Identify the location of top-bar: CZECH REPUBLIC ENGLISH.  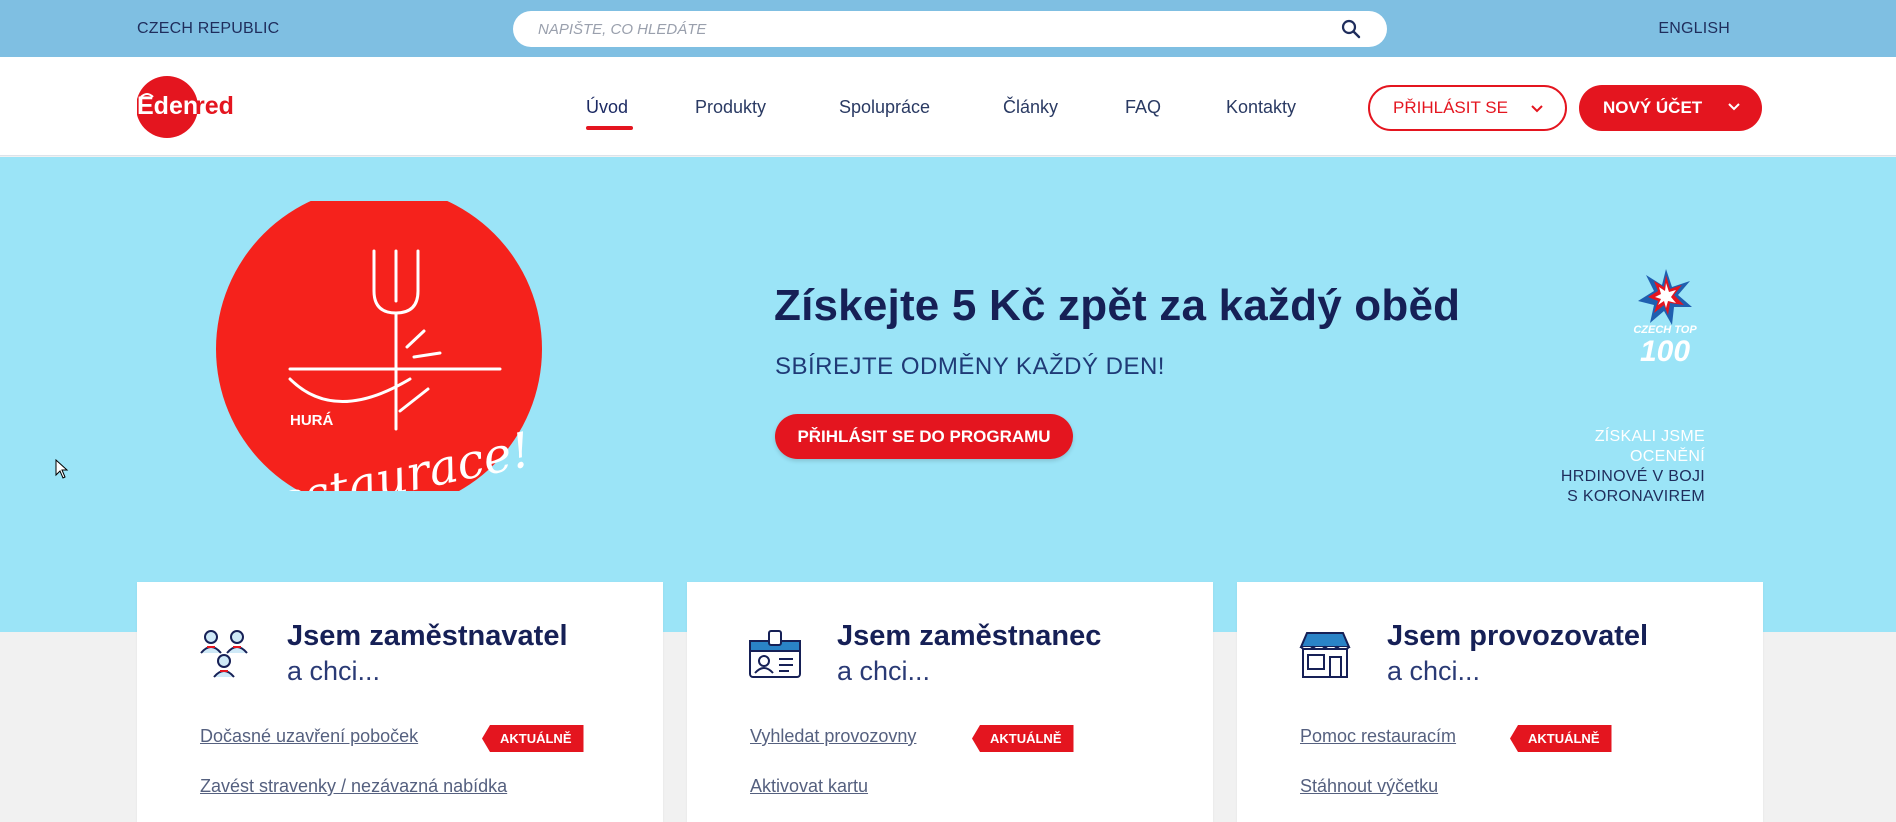
(948, 28).